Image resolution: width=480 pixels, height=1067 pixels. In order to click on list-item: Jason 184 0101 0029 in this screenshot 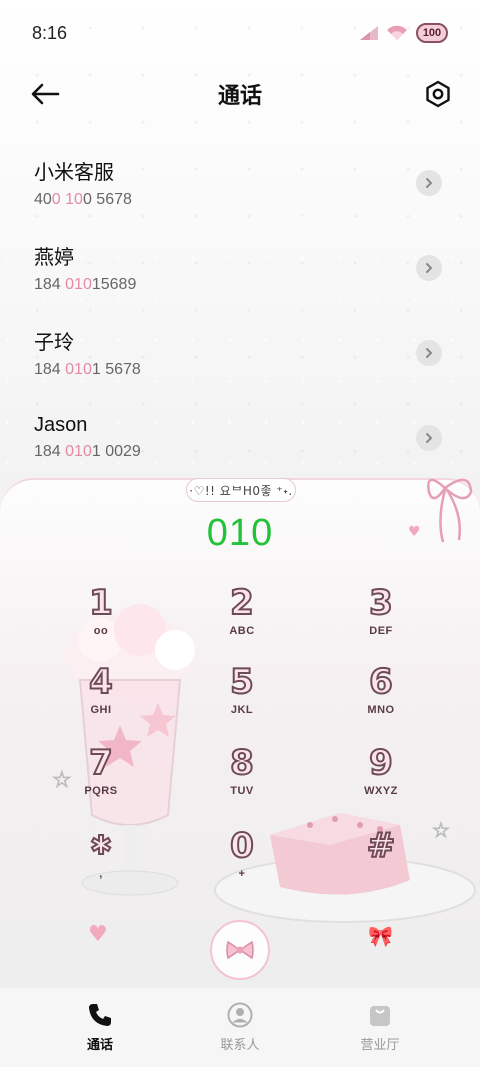, I will do `click(240, 437)`.